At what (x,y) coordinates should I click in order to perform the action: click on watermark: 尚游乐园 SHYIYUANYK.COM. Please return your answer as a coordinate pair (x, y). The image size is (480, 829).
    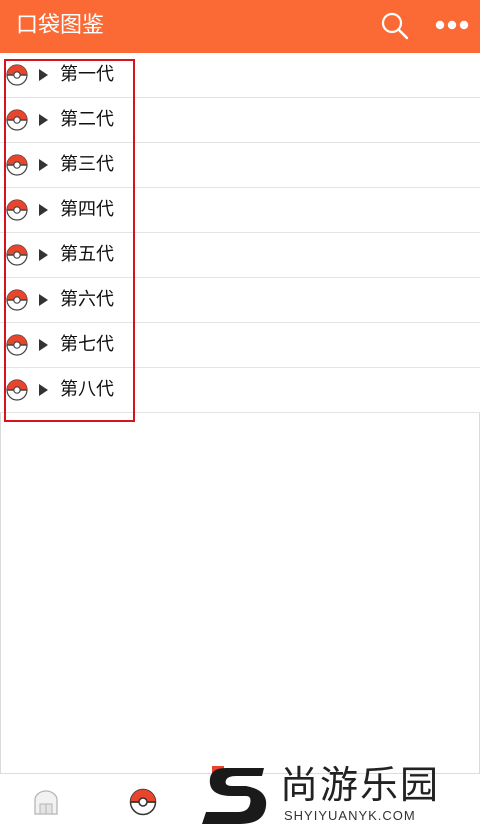
    Looking at the image, I should click on (341, 795).